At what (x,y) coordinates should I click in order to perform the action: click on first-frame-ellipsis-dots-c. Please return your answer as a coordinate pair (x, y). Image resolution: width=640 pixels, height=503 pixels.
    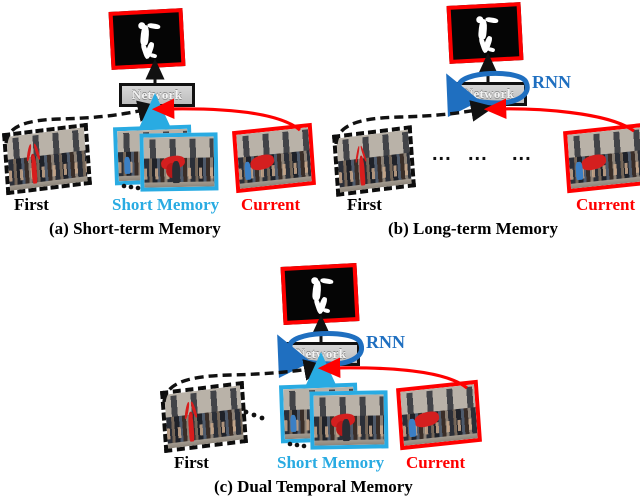
    Looking at the image, I should click on (254, 415).